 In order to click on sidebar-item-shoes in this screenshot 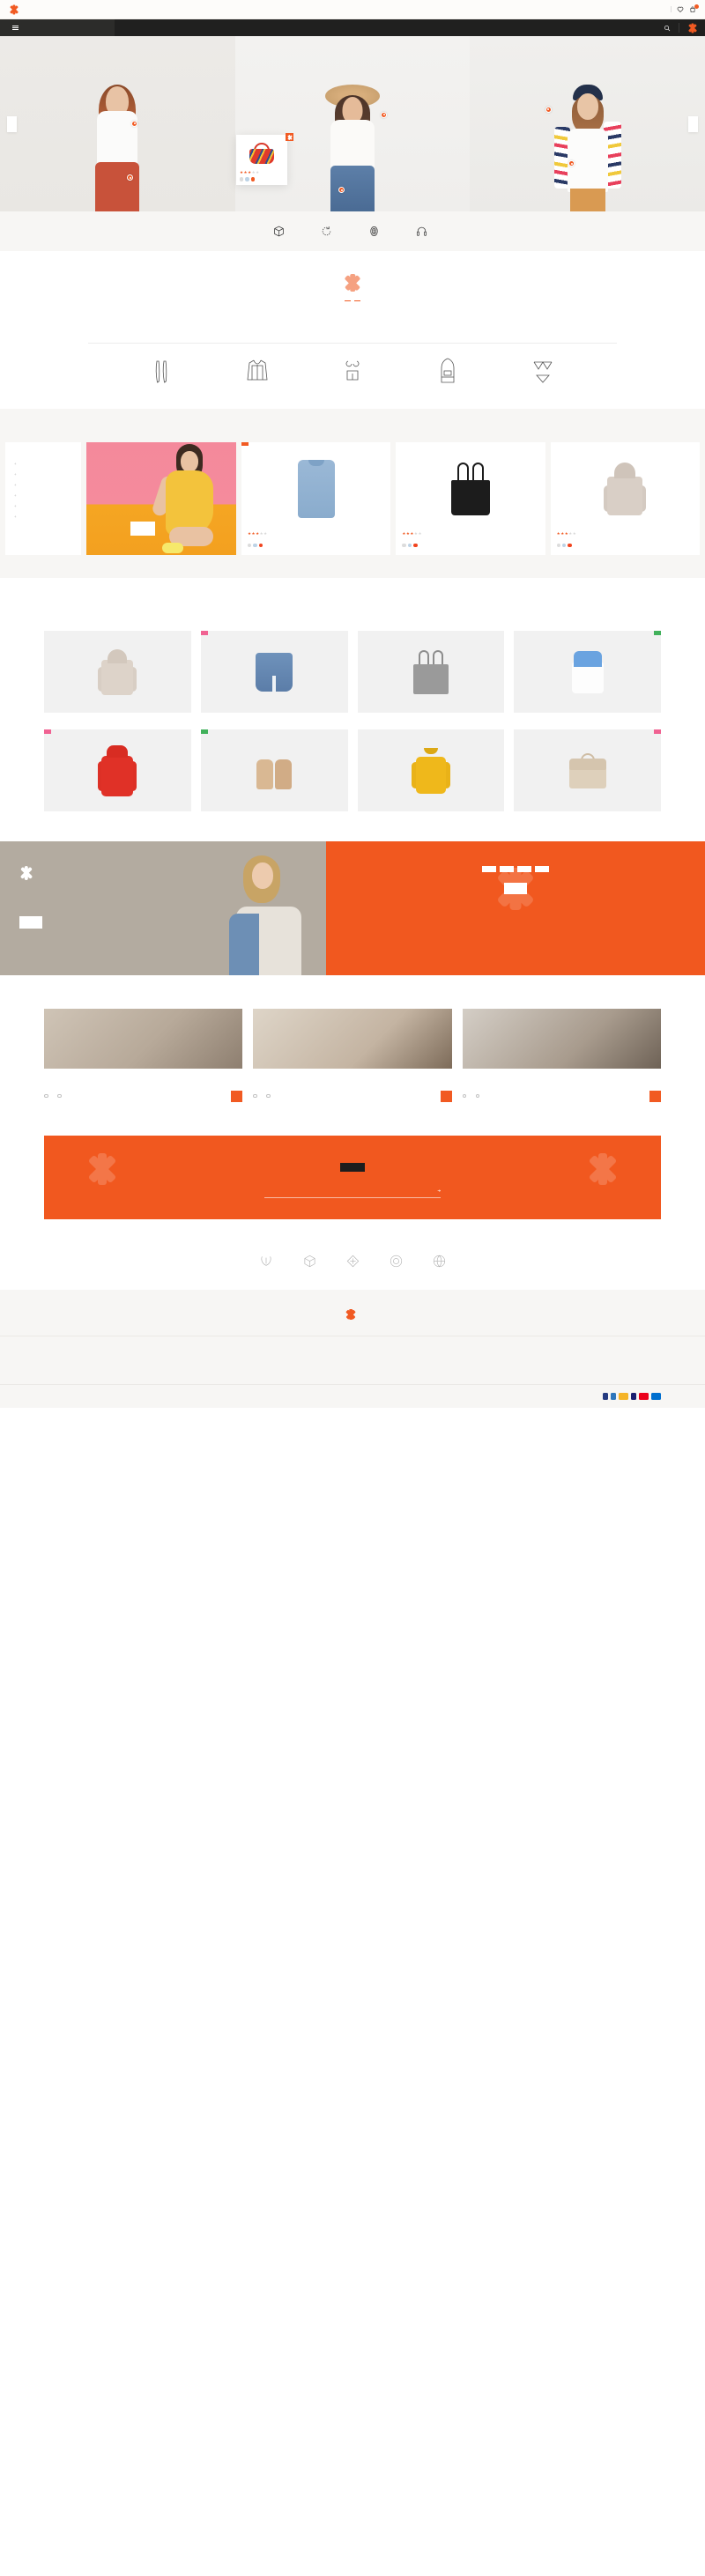, I will do `click(43, 506)`.